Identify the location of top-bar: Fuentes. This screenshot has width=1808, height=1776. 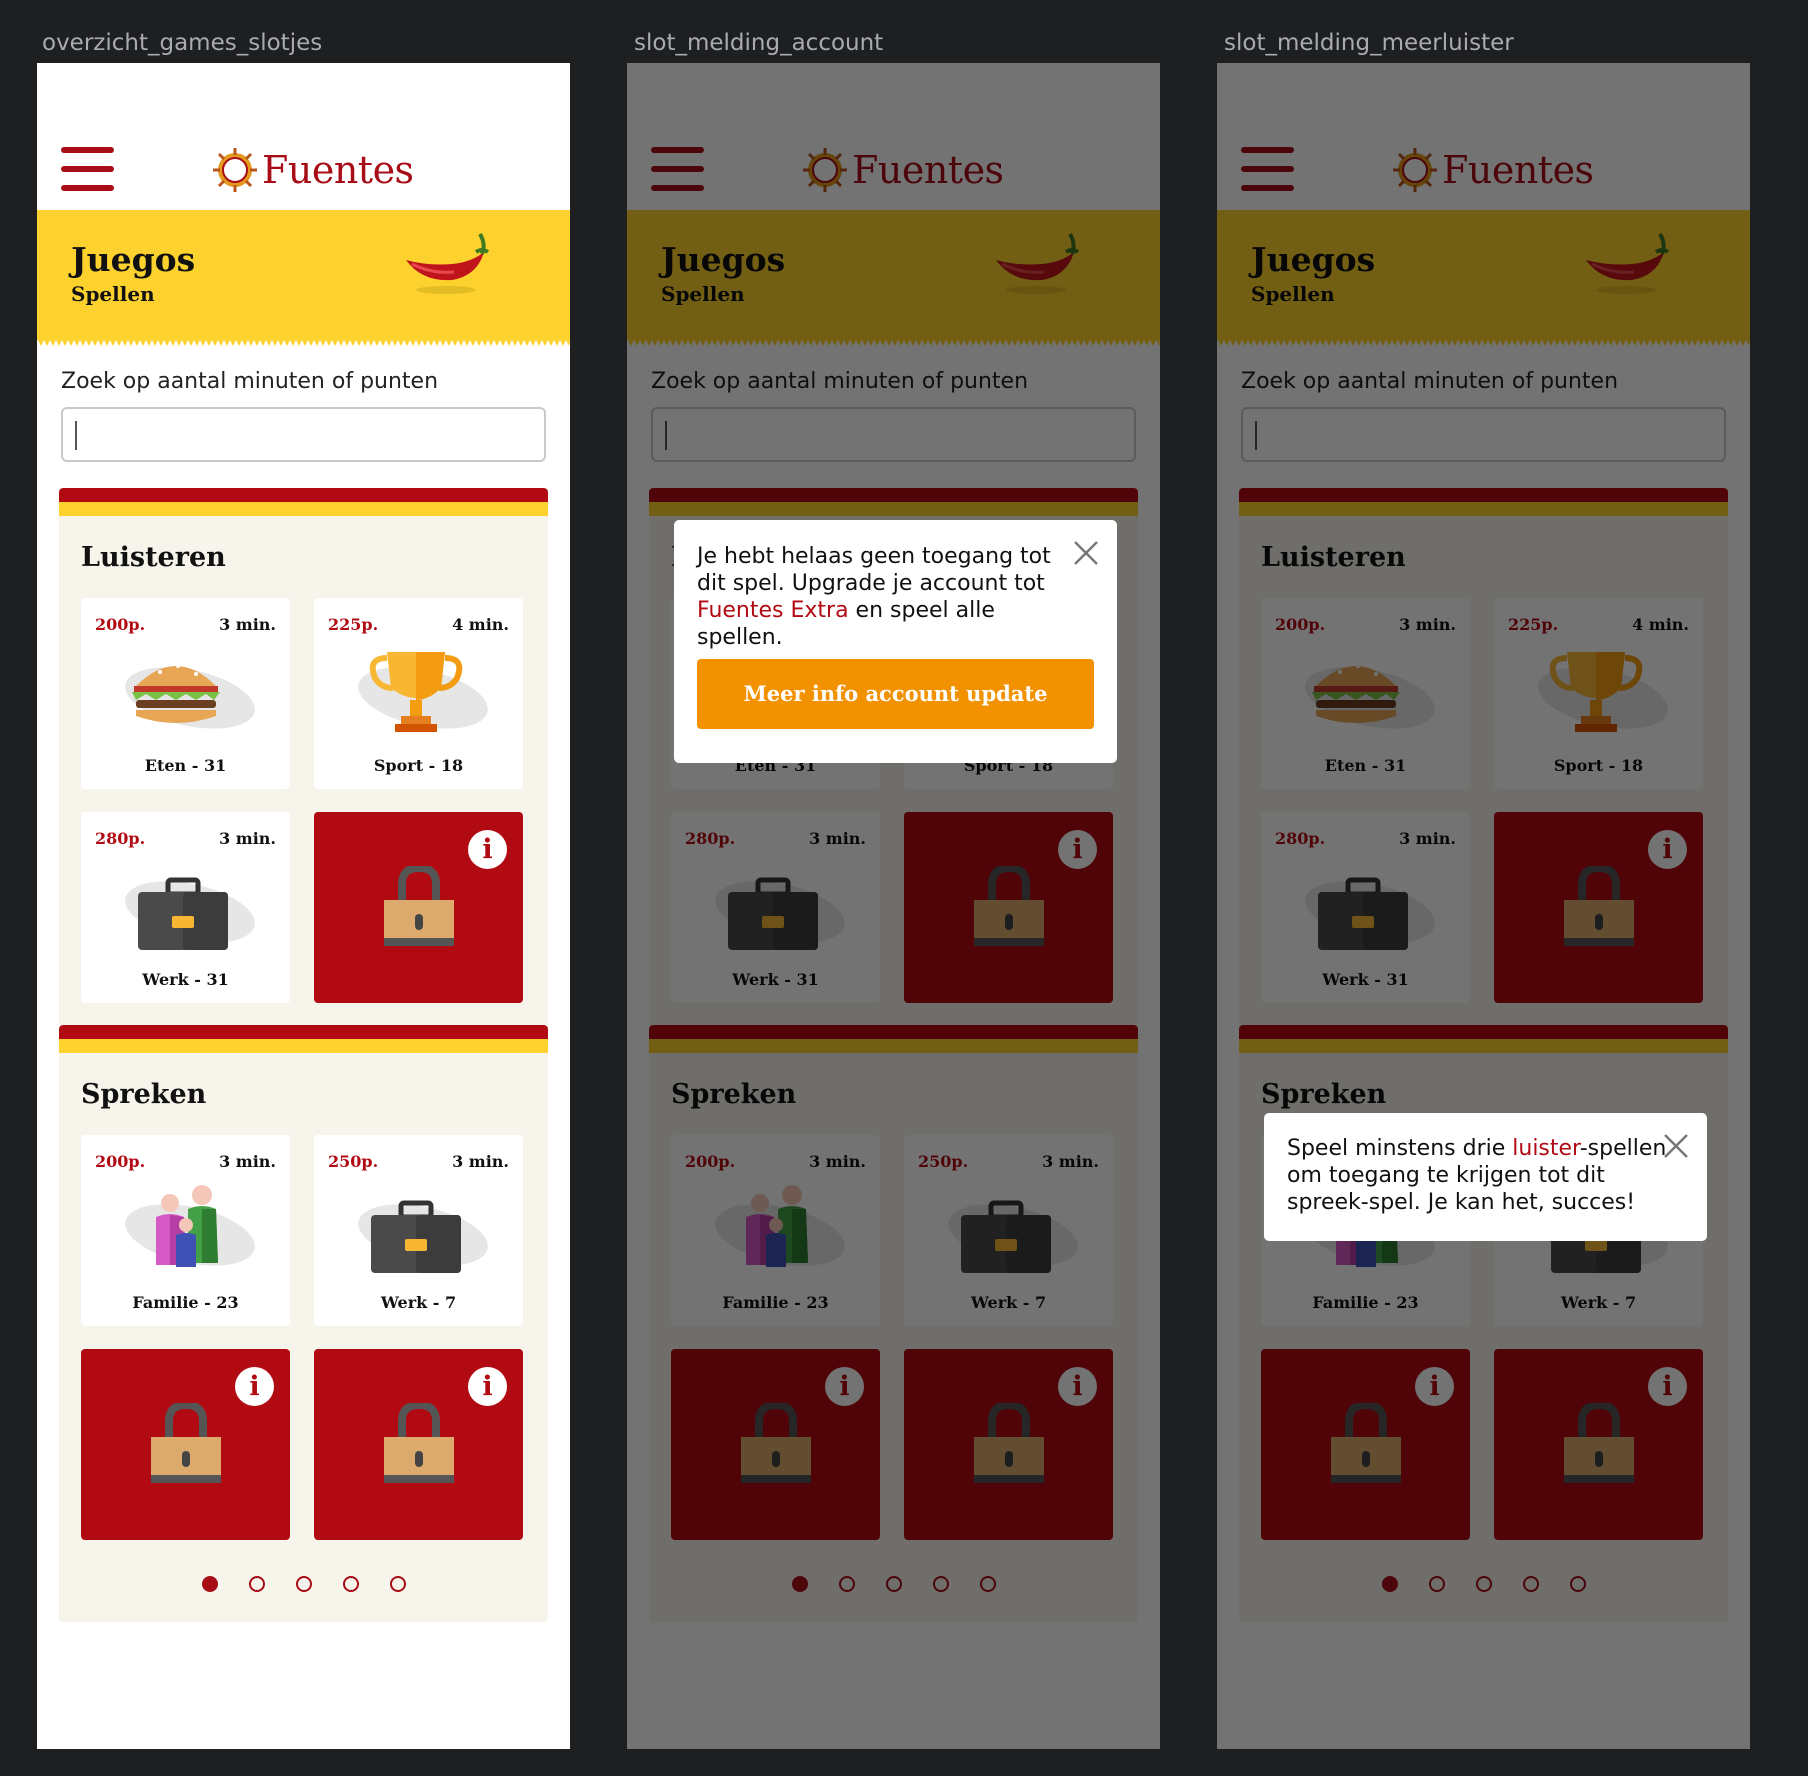
(303, 136).